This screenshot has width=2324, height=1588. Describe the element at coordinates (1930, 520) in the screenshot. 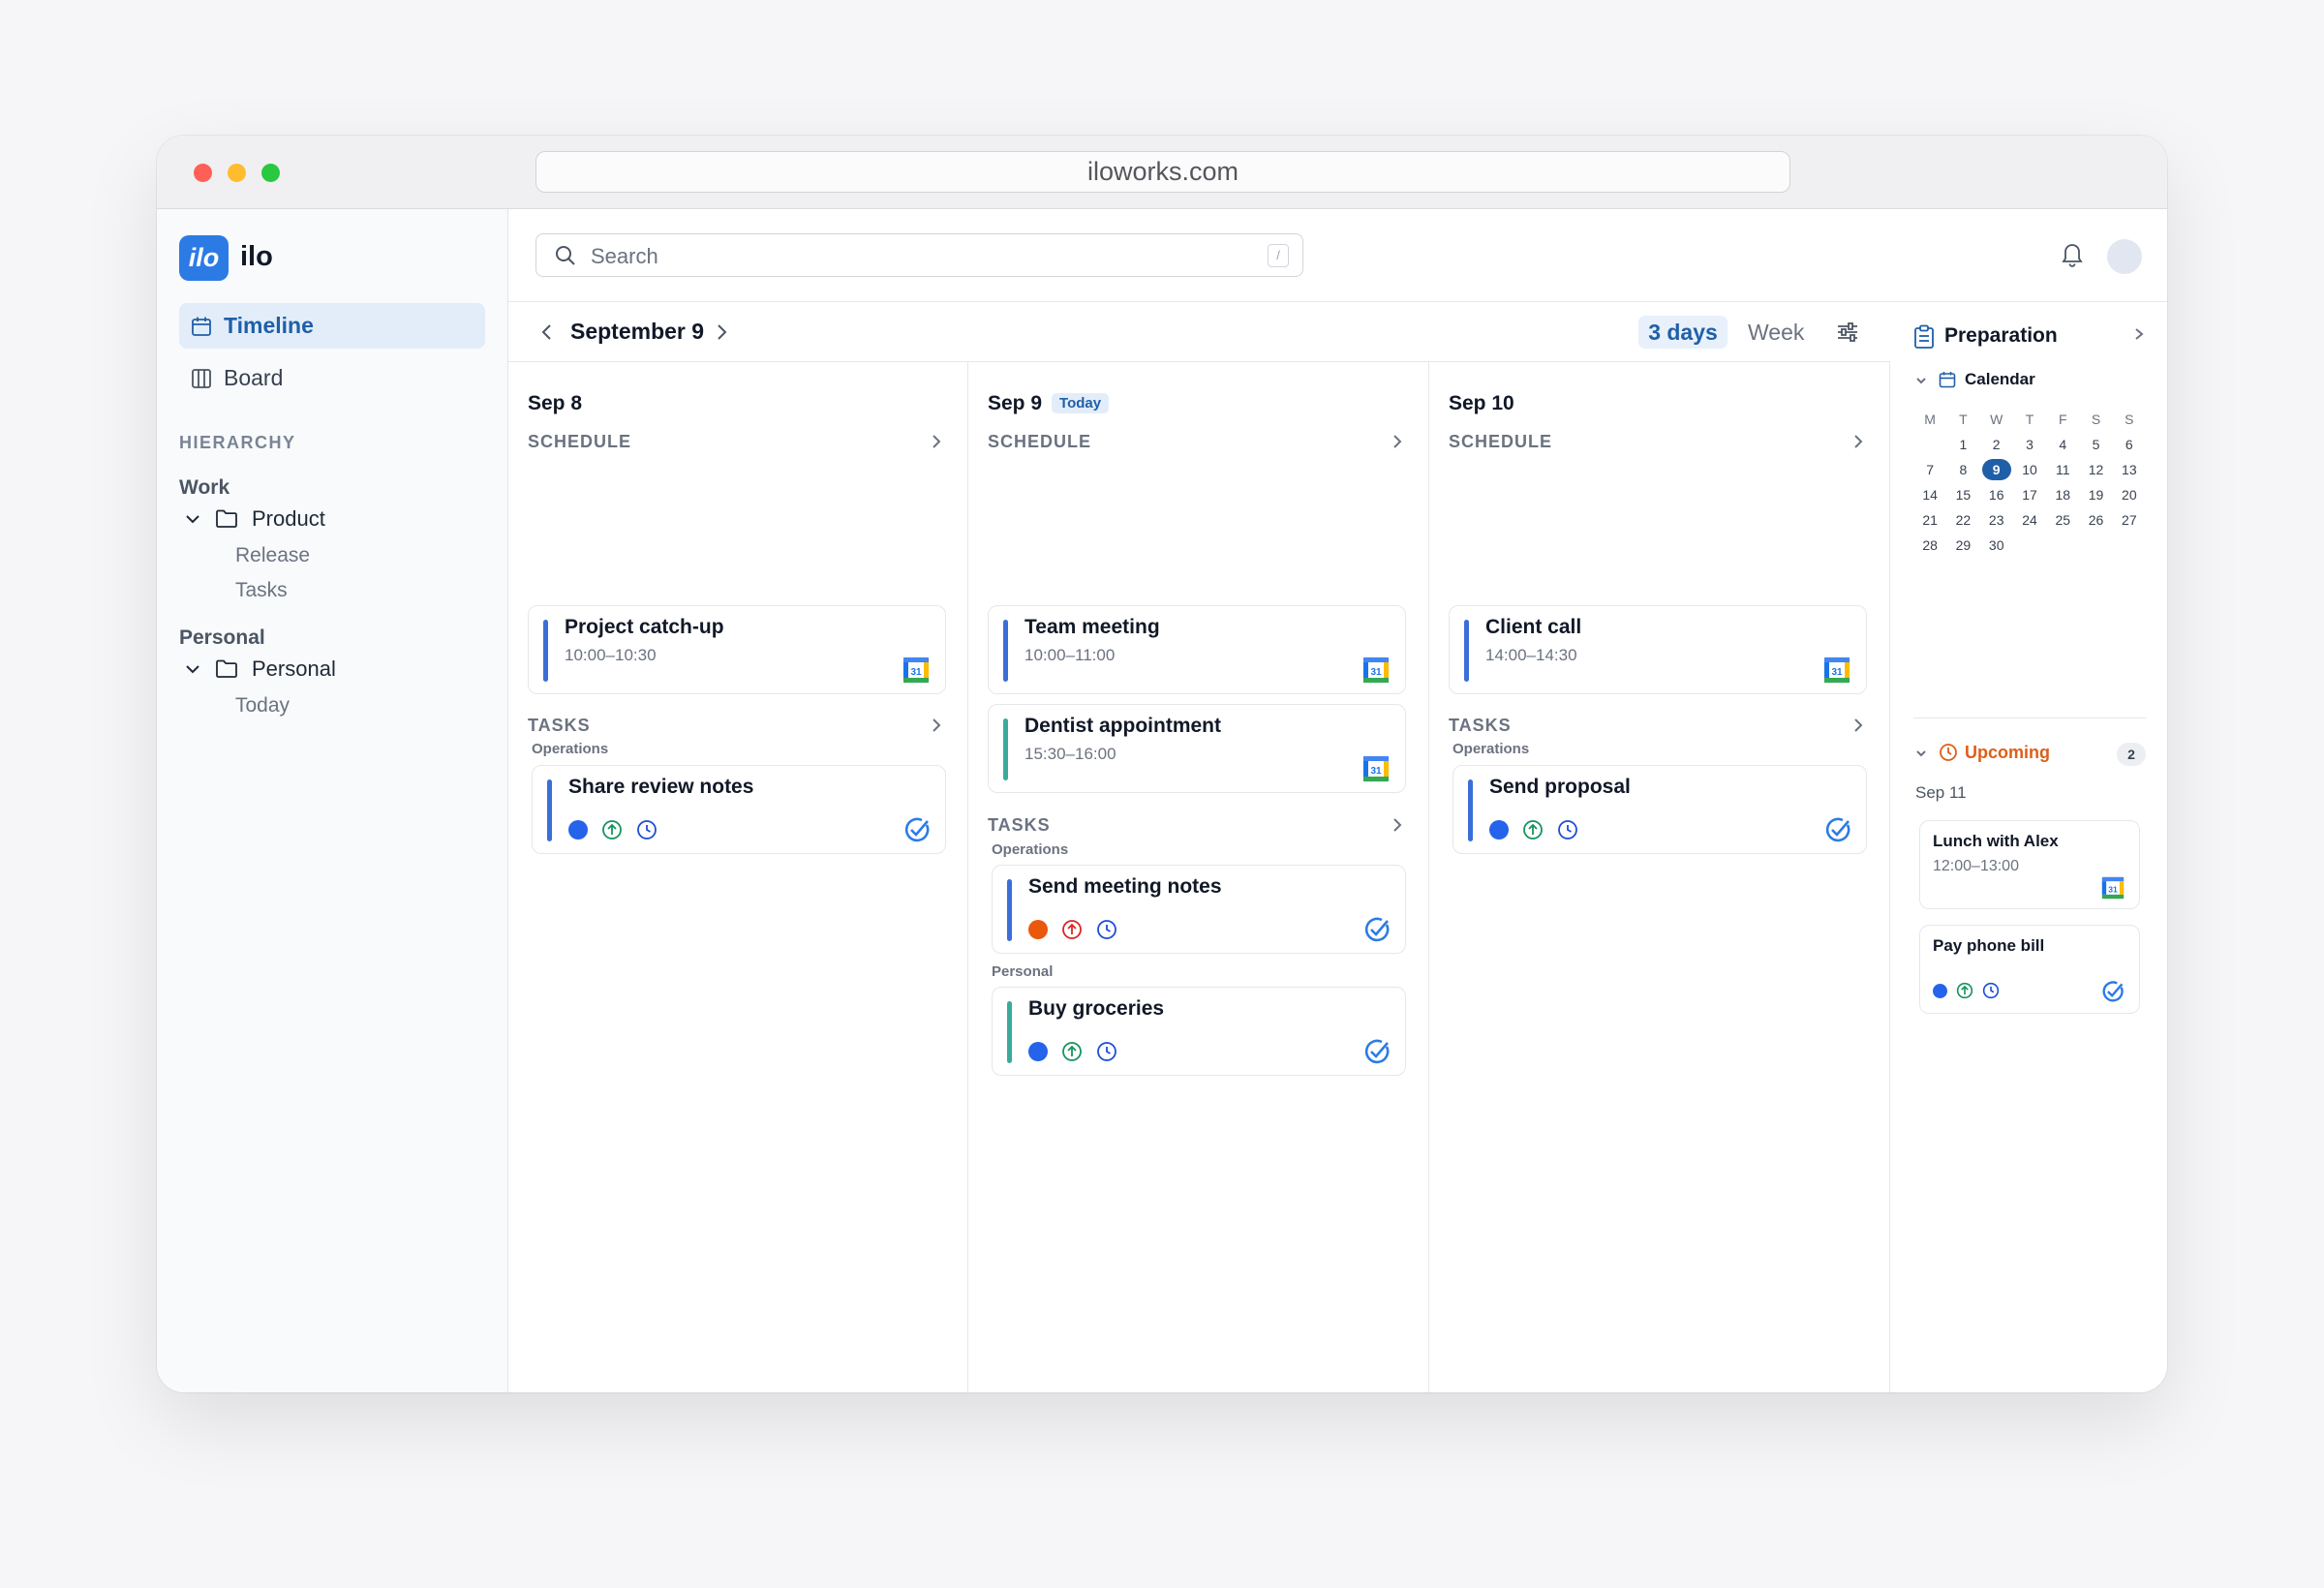

I see `calendar-day: 21` at that location.